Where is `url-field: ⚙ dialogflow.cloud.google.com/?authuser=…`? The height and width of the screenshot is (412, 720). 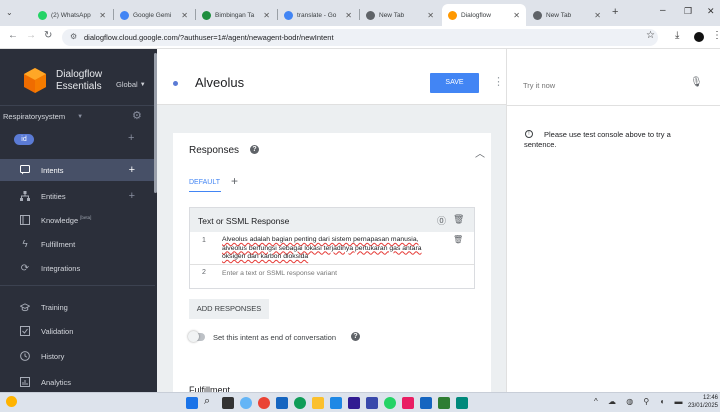 url-field: ⚙ dialogflow.cloud.google.com/?authuser=… is located at coordinates (360, 37).